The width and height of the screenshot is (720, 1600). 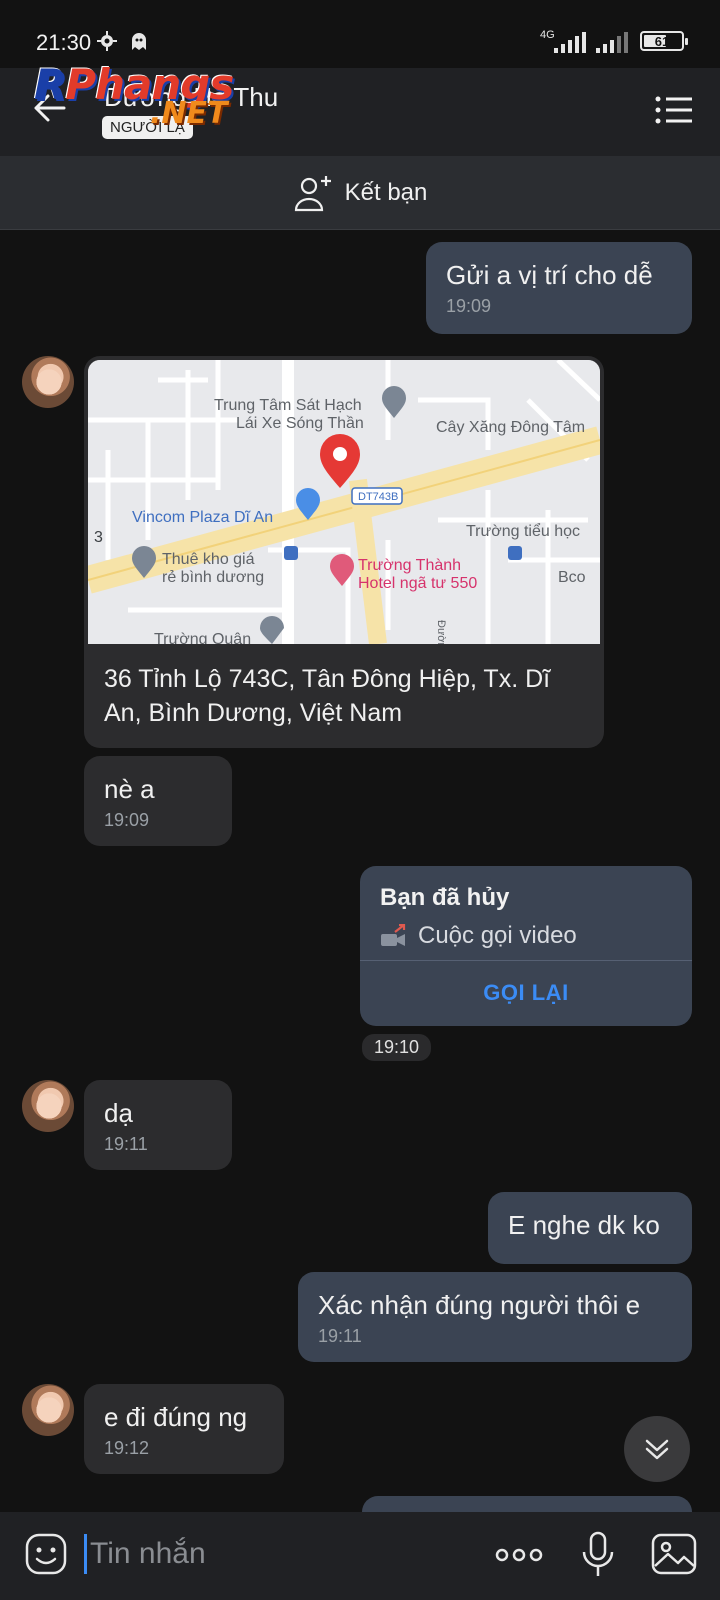 I want to click on message-time: 19:12, so click(x=127, y=1448).